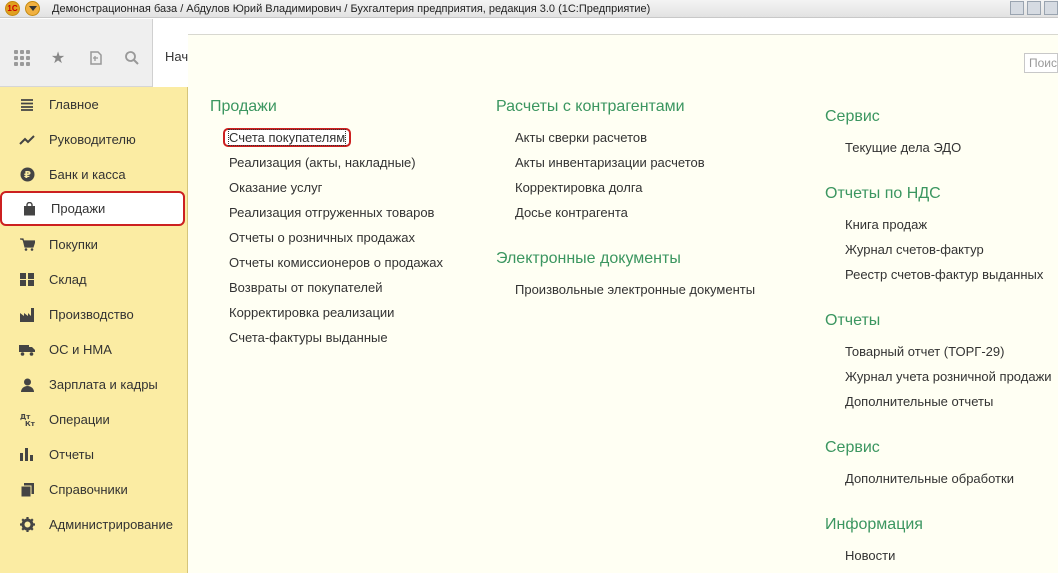 This screenshot has height=573, width=1058. I want to click on sidebar-item-manager: Руководителю, so click(93, 139).